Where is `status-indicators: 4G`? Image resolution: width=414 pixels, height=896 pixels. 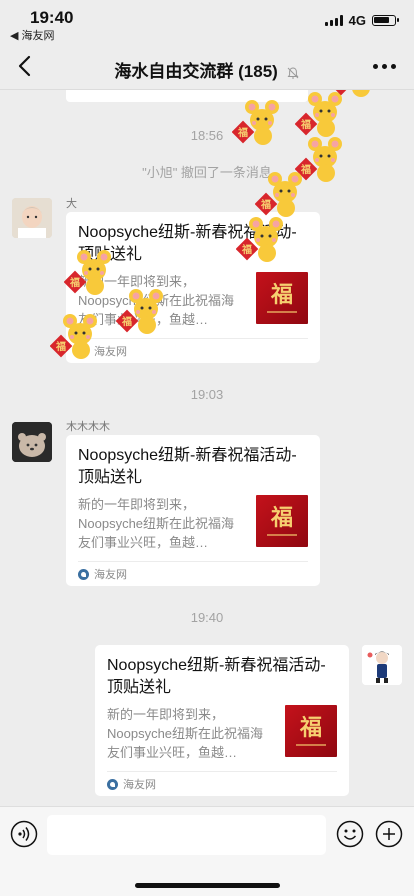
status-indicators: 4G is located at coordinates (361, 20).